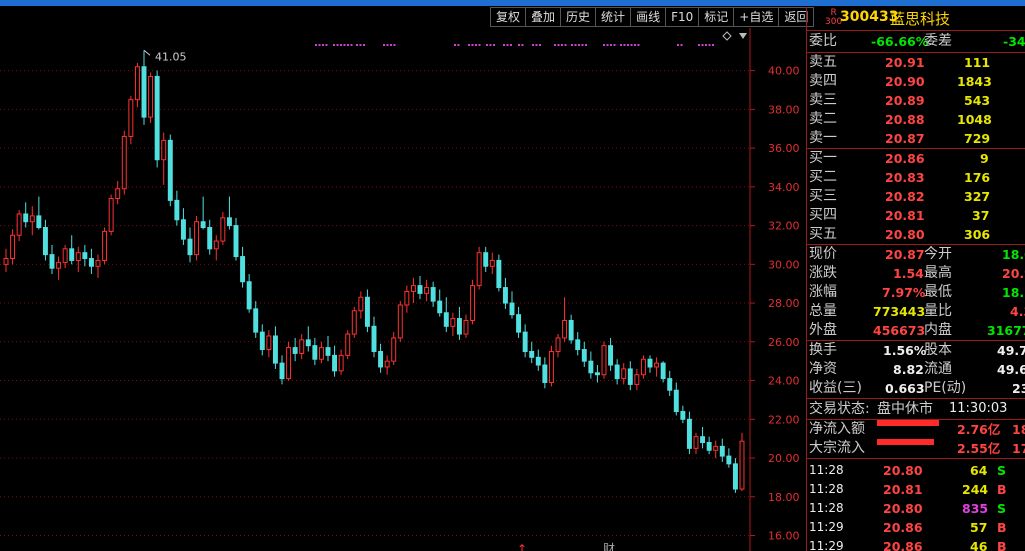 The image size is (1025, 551). Describe the element at coordinates (171, 56) in the screenshot. I see `peak-price-label: 41.05` at that location.